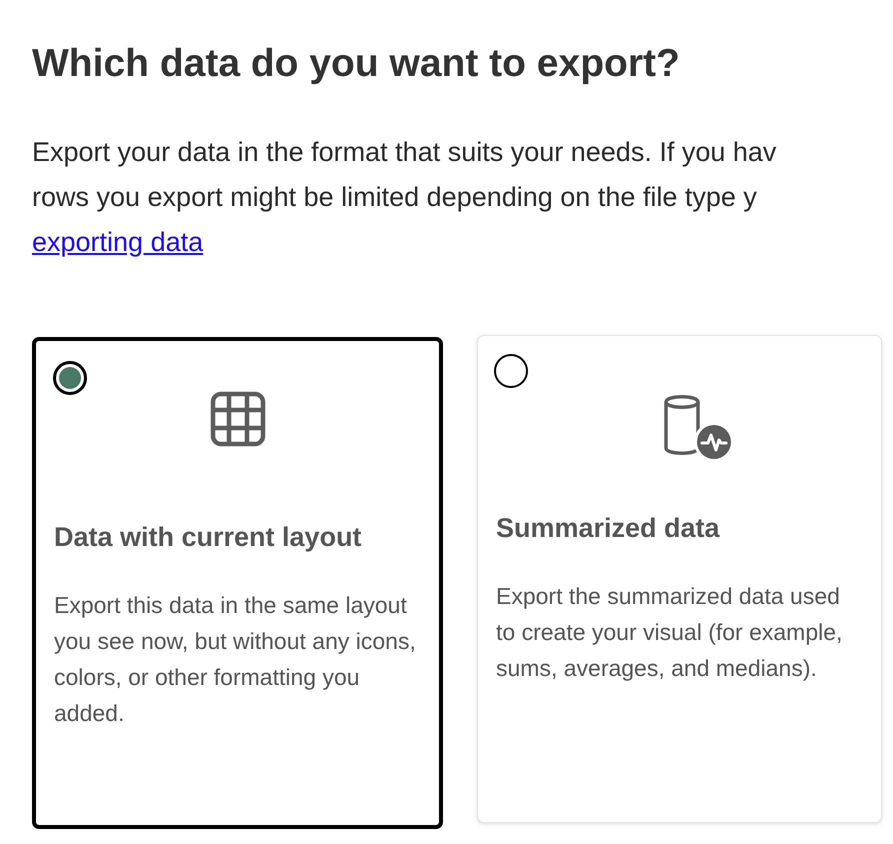 This screenshot has width=893, height=844. What do you see at coordinates (670, 632) in the screenshot?
I see `option-description: Export the summarized data used to create your visual (for example, sums, averages, and medians).` at bounding box center [670, 632].